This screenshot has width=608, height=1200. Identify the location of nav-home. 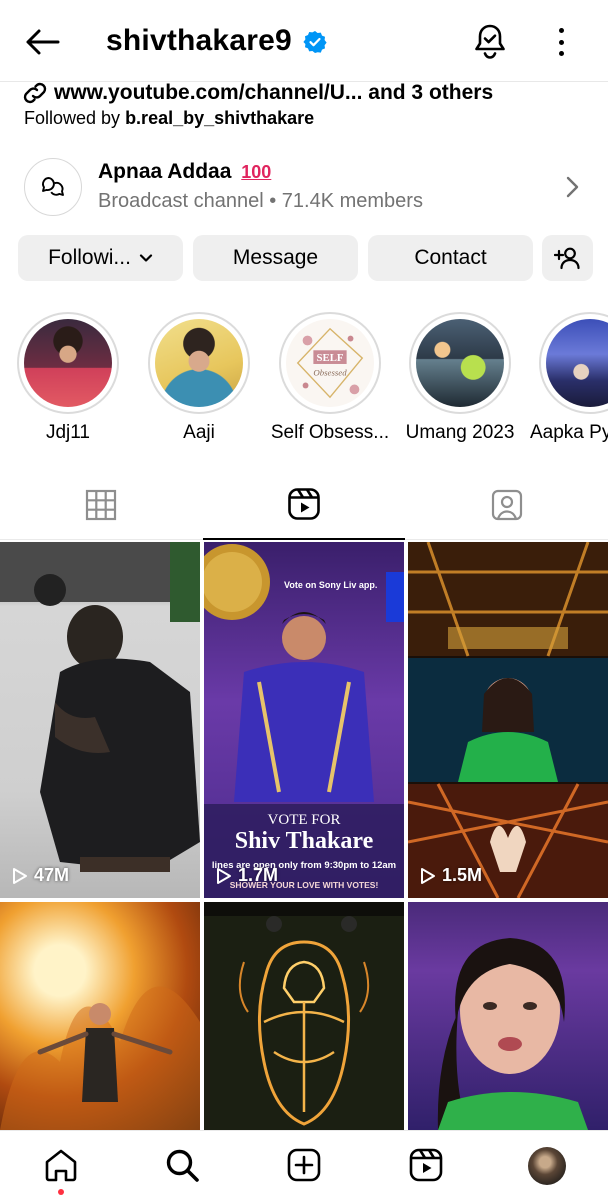
(61, 1165).